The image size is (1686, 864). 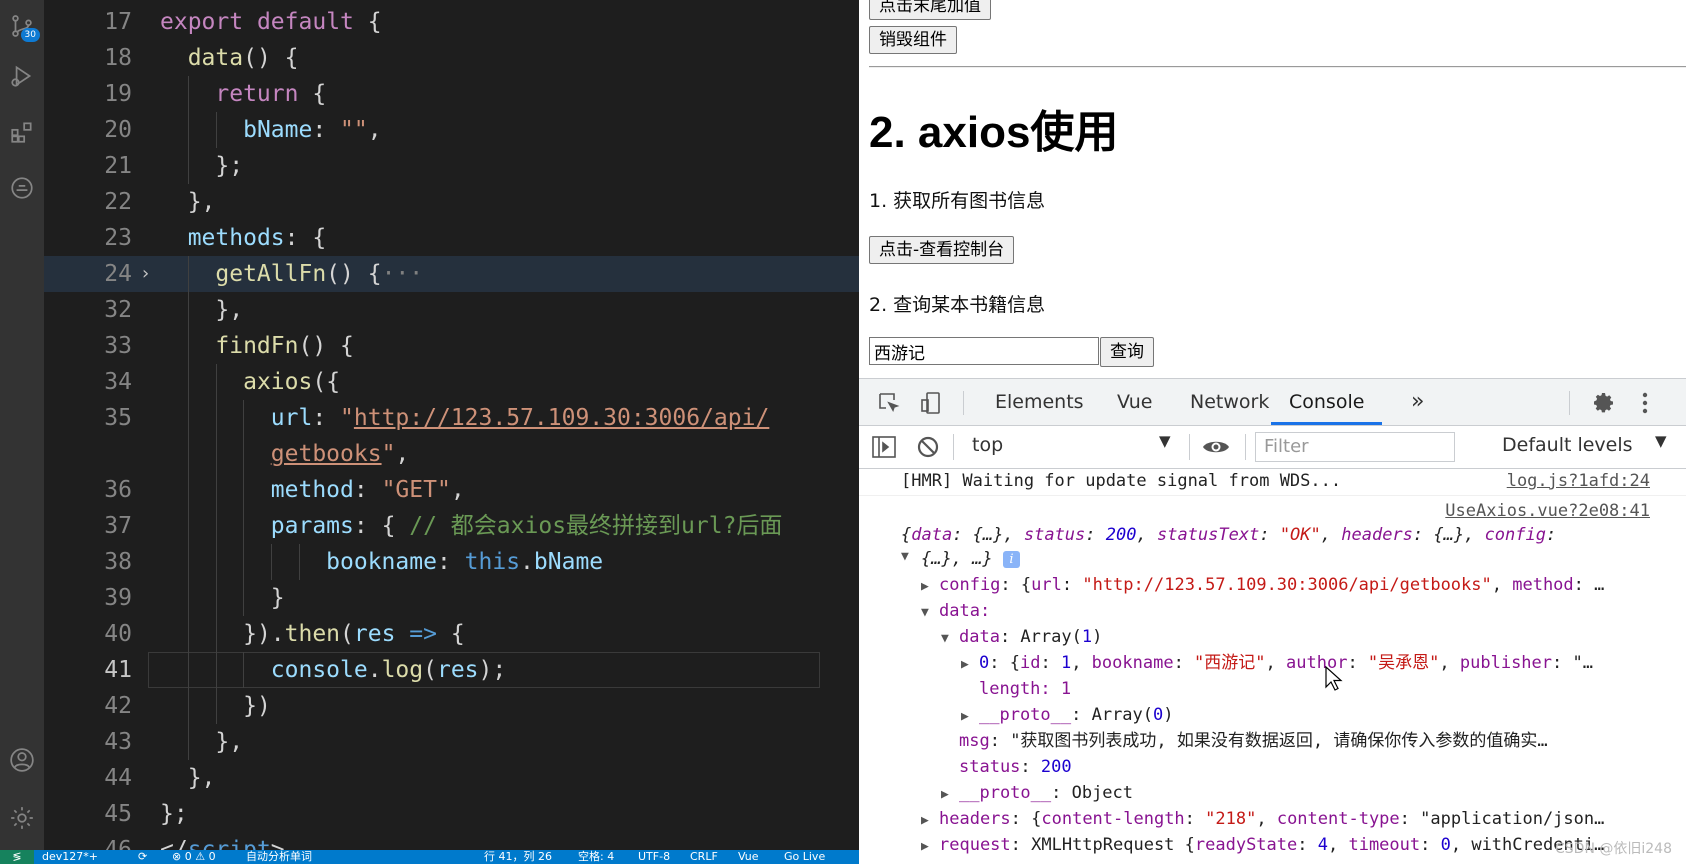 What do you see at coordinates (17, 857) in the screenshot?
I see `remote-indicator-icon: ≶` at bounding box center [17, 857].